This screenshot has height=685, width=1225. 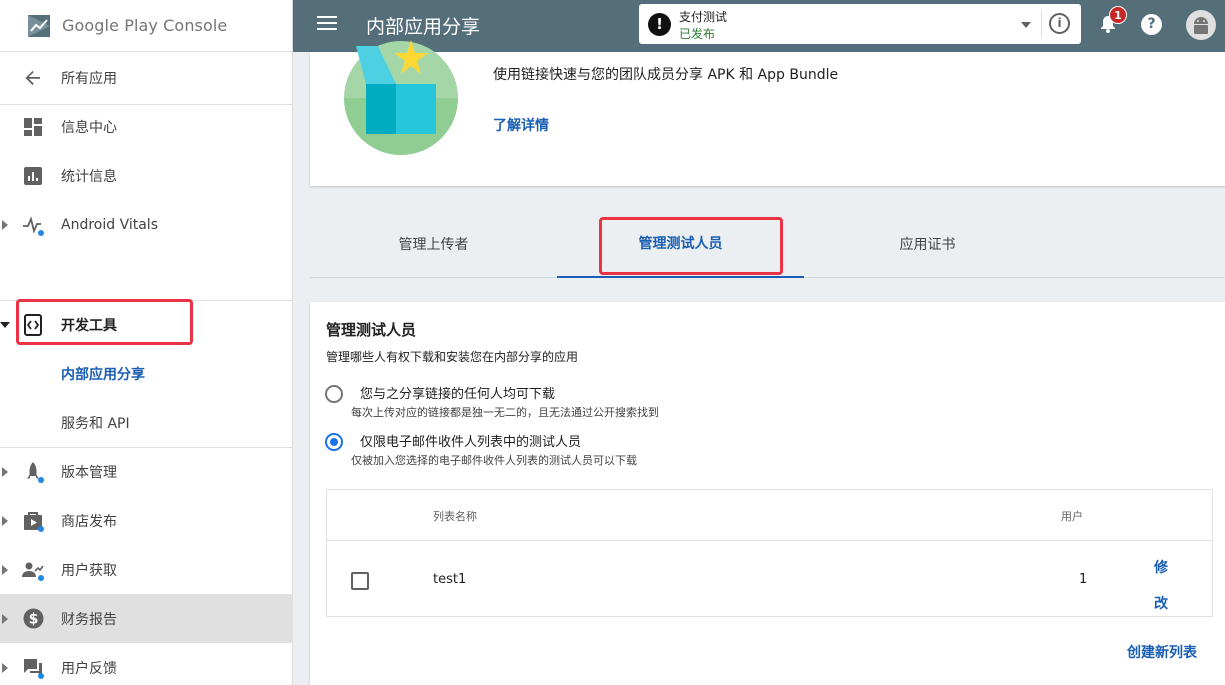 I want to click on dev-tools-icon, so click(x=33, y=324).